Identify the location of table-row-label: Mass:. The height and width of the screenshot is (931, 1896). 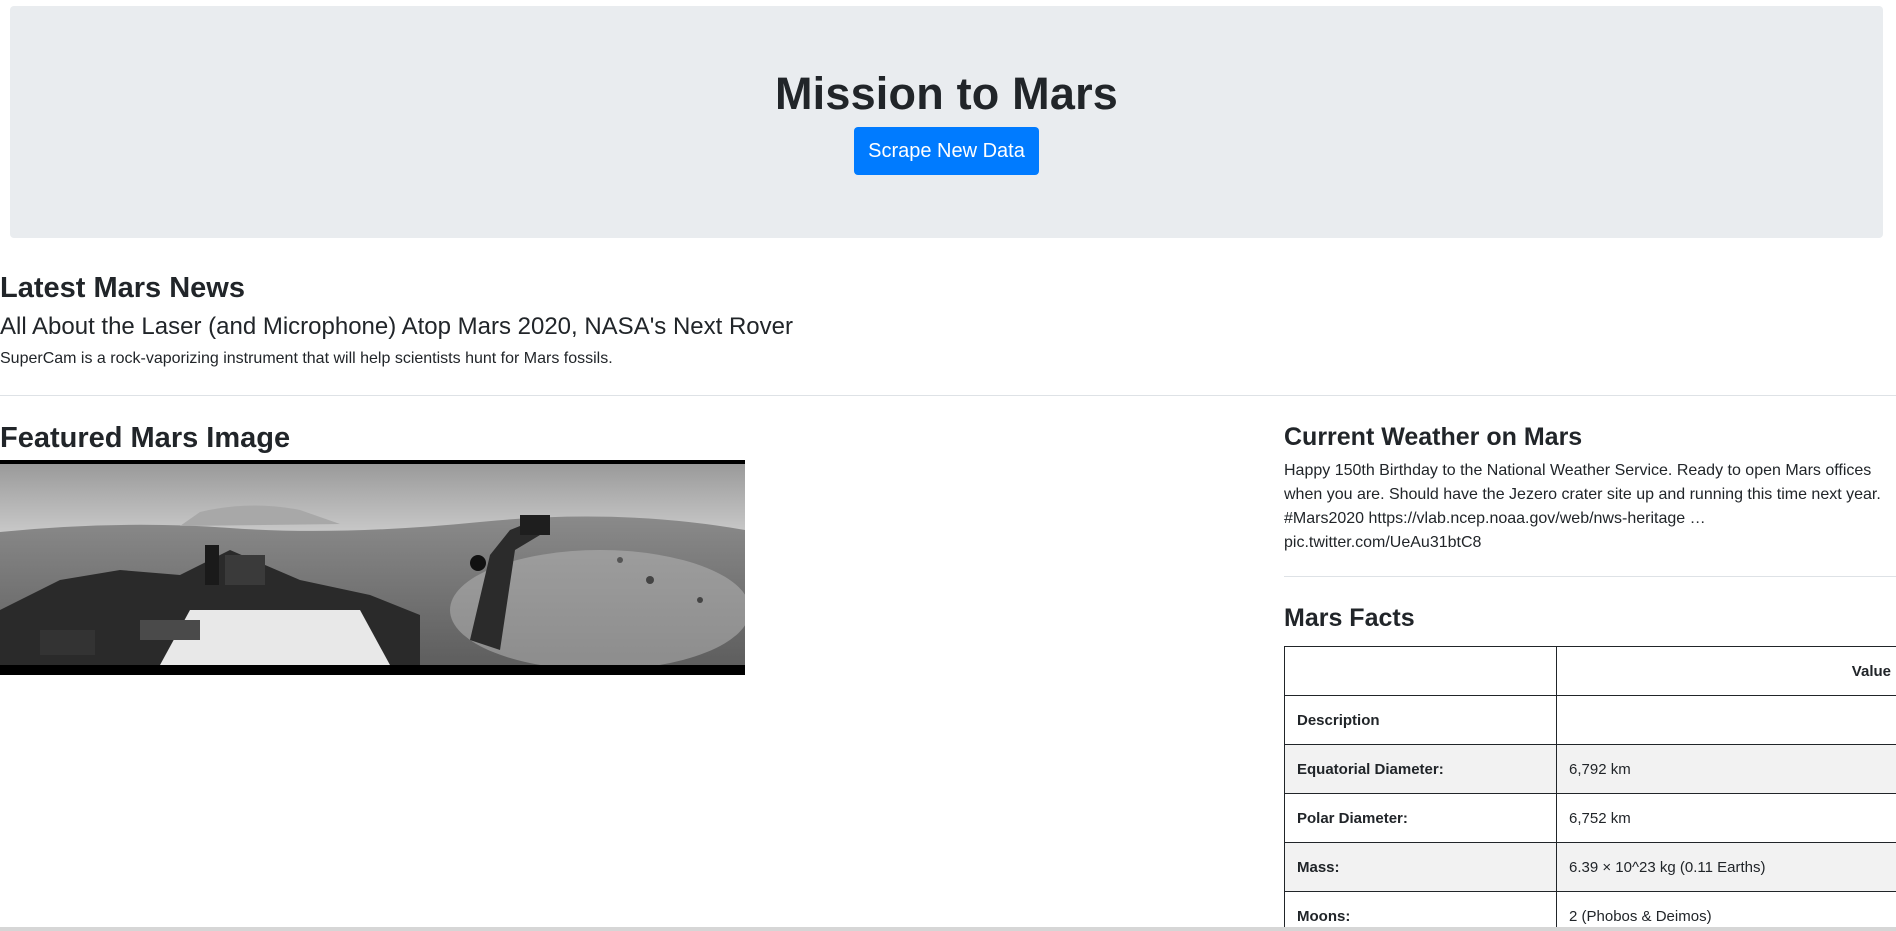
(1420, 867).